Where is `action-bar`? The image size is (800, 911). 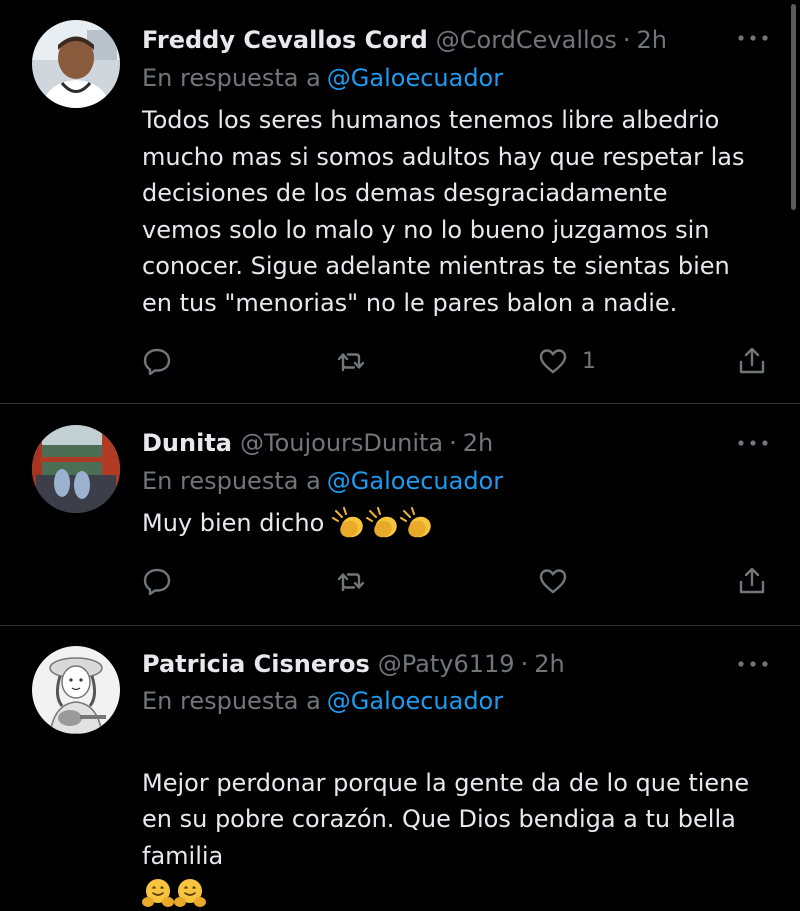 action-bar is located at coordinates (400, 581).